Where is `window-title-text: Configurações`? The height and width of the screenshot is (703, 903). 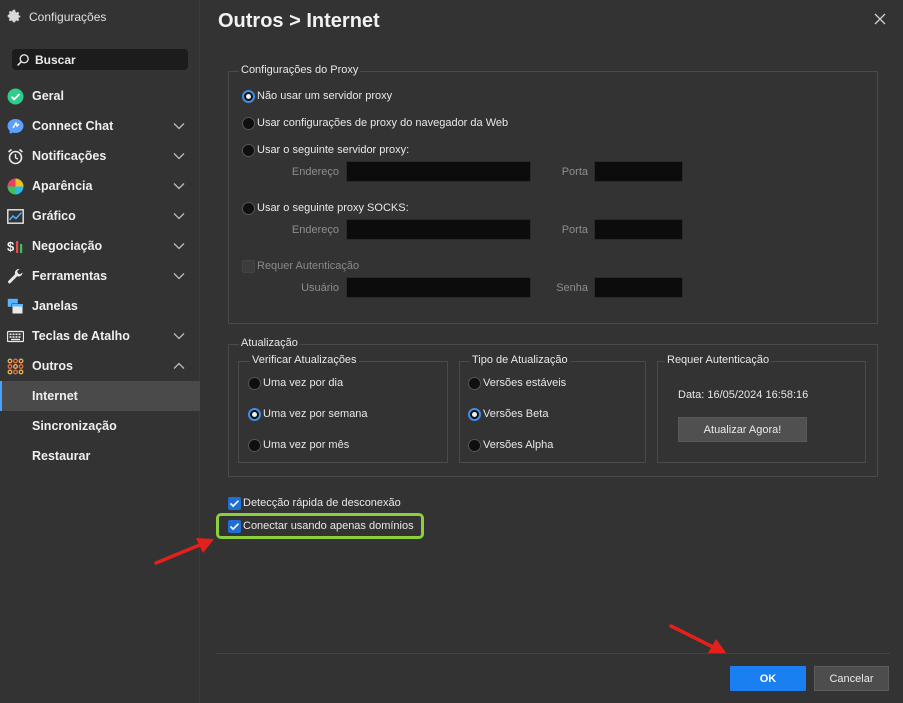
window-title-text: Configurações is located at coordinates (68, 17).